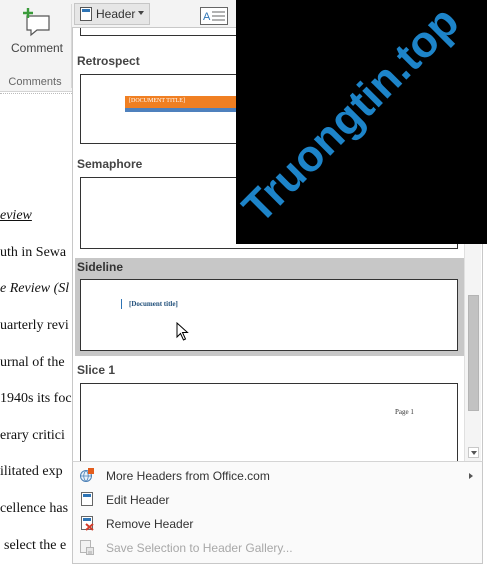 The width and height of the screenshot is (487, 566). What do you see at coordinates (100, 267) in the screenshot?
I see `gallery-item-title: Sideline` at bounding box center [100, 267].